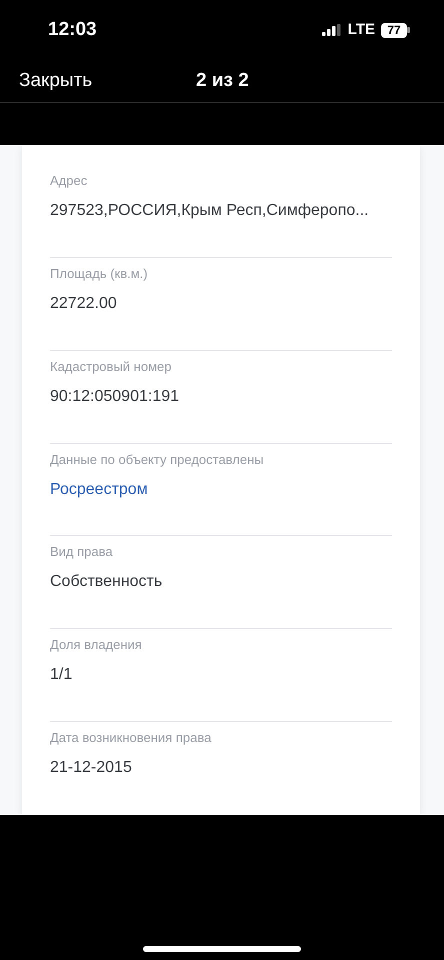 This screenshot has width=444, height=960. Describe the element at coordinates (72, 30) in the screenshot. I see `status-time: 12:03` at that location.